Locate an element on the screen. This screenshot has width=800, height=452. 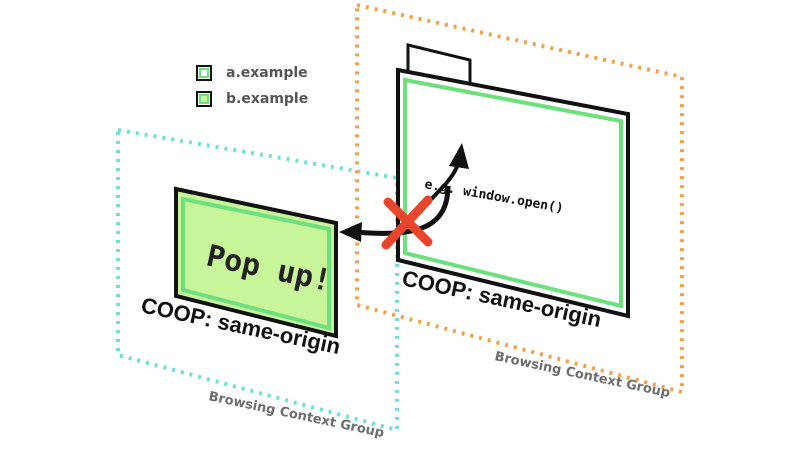
origin-legend: a.example b.example is located at coordinates (252, 86).